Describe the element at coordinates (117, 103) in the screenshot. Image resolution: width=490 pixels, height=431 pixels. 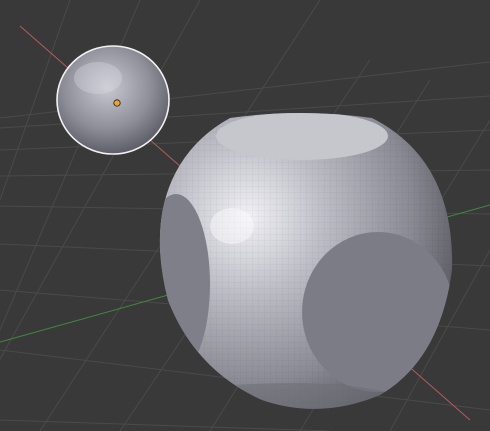
I see `object-origin-point` at that location.